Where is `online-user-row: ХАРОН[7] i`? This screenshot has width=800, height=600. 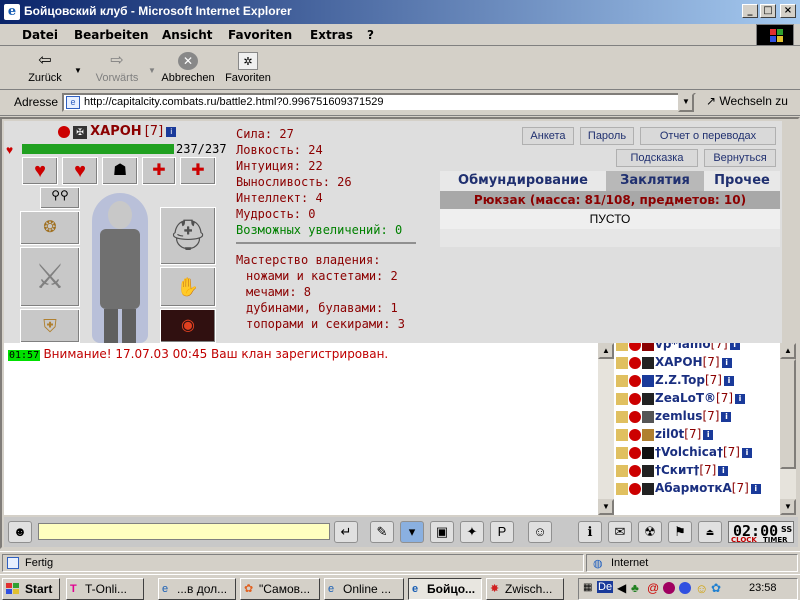 online-user-row: ХАРОН[7] i is located at coordinates (674, 364).